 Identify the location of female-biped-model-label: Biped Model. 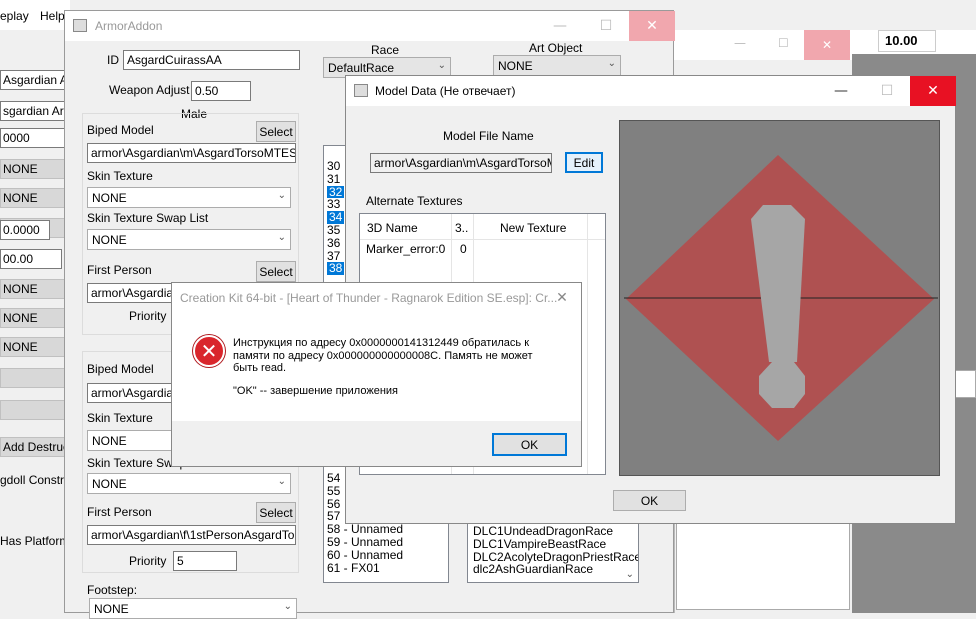
(120, 369).